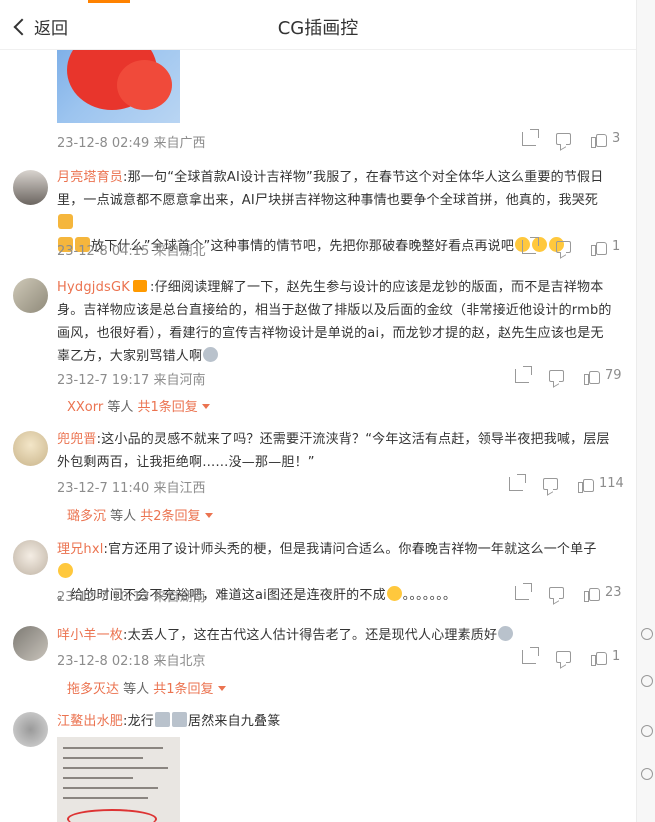 This screenshot has height=822, width=655. I want to click on comment-text: 江鳌出水肥:龙行 居然来自九叠篆, so click(169, 720).